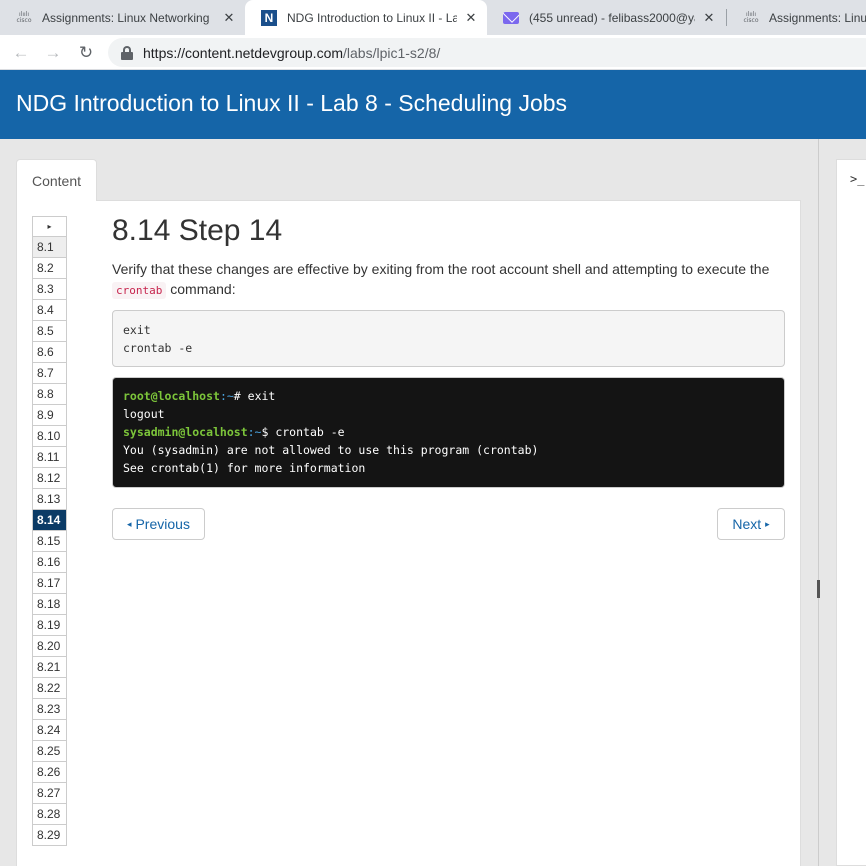 The height and width of the screenshot is (866, 866). What do you see at coordinates (49, 310) in the screenshot?
I see `step-item: 8.4` at bounding box center [49, 310].